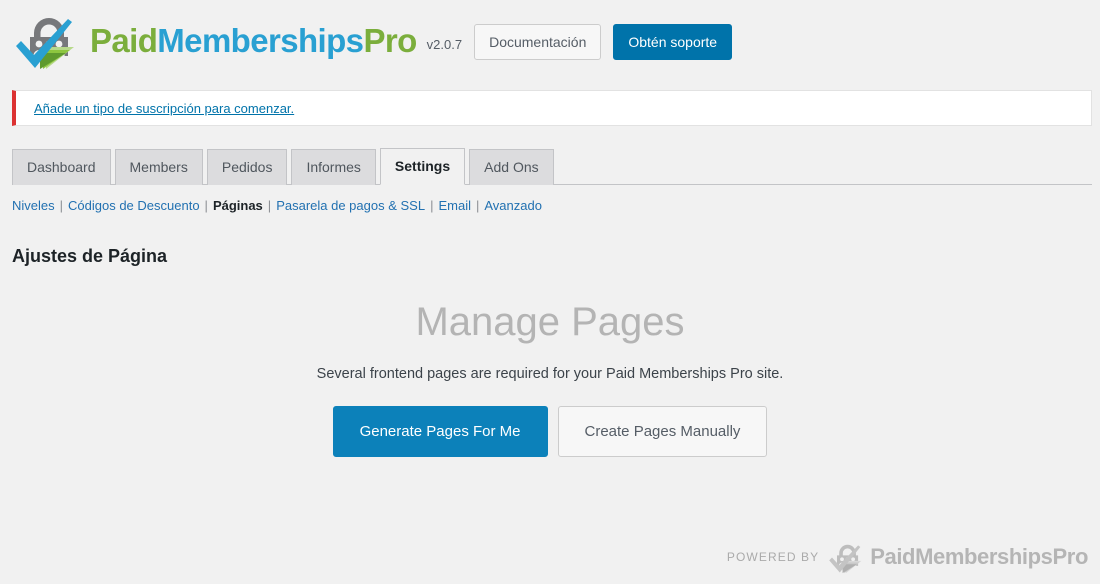 The height and width of the screenshot is (584, 1100). What do you see at coordinates (61, 167) in the screenshot?
I see `tab-dashboard: Dashboard` at bounding box center [61, 167].